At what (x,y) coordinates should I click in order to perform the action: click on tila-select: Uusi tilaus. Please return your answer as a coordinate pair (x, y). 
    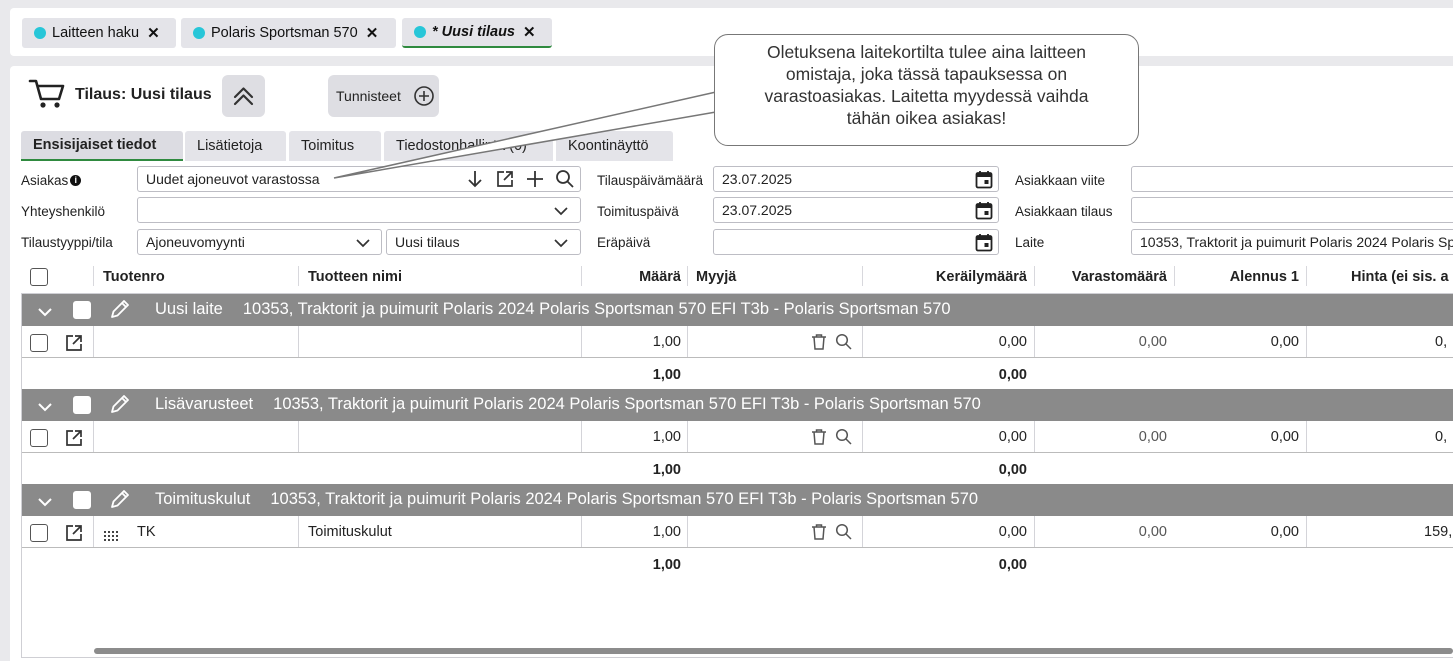
    Looking at the image, I should click on (483, 242).